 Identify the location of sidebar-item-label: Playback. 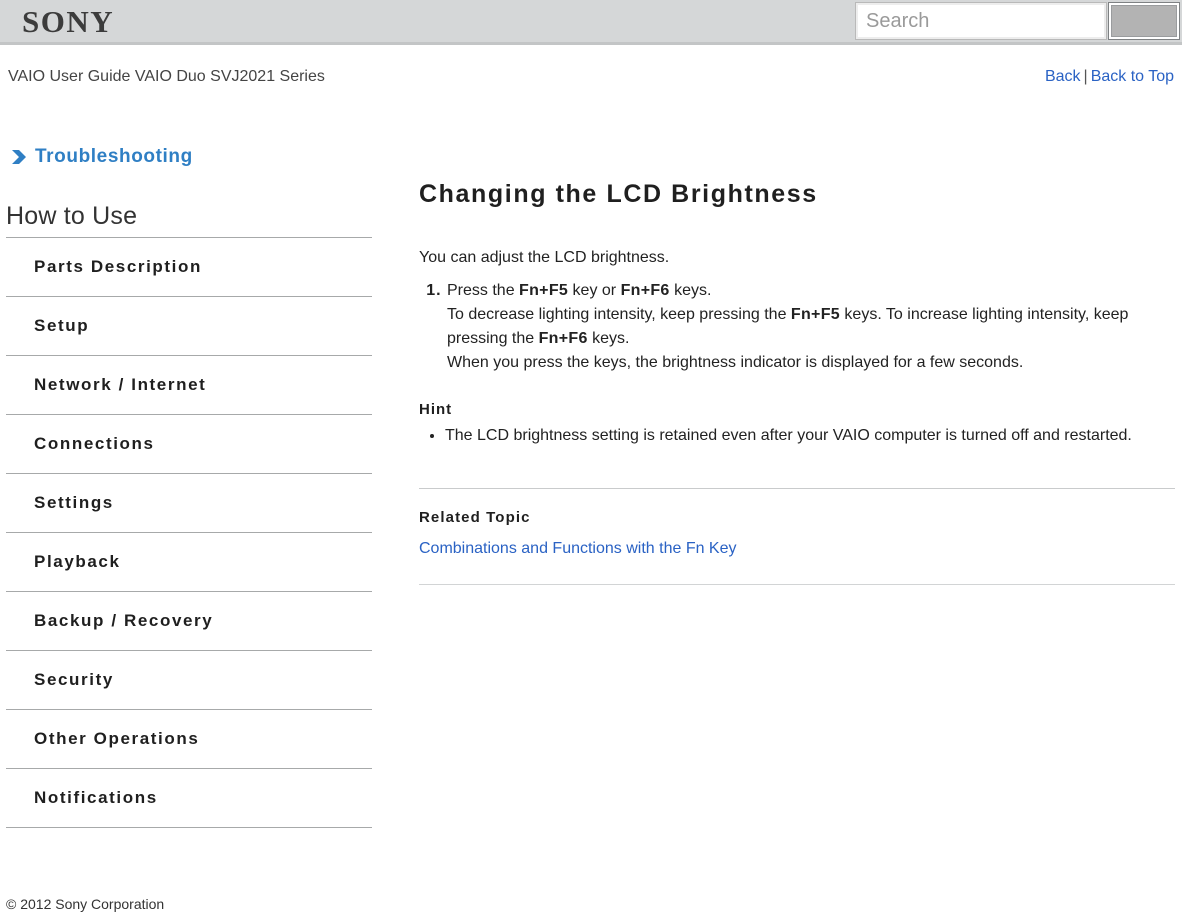
(77, 561).